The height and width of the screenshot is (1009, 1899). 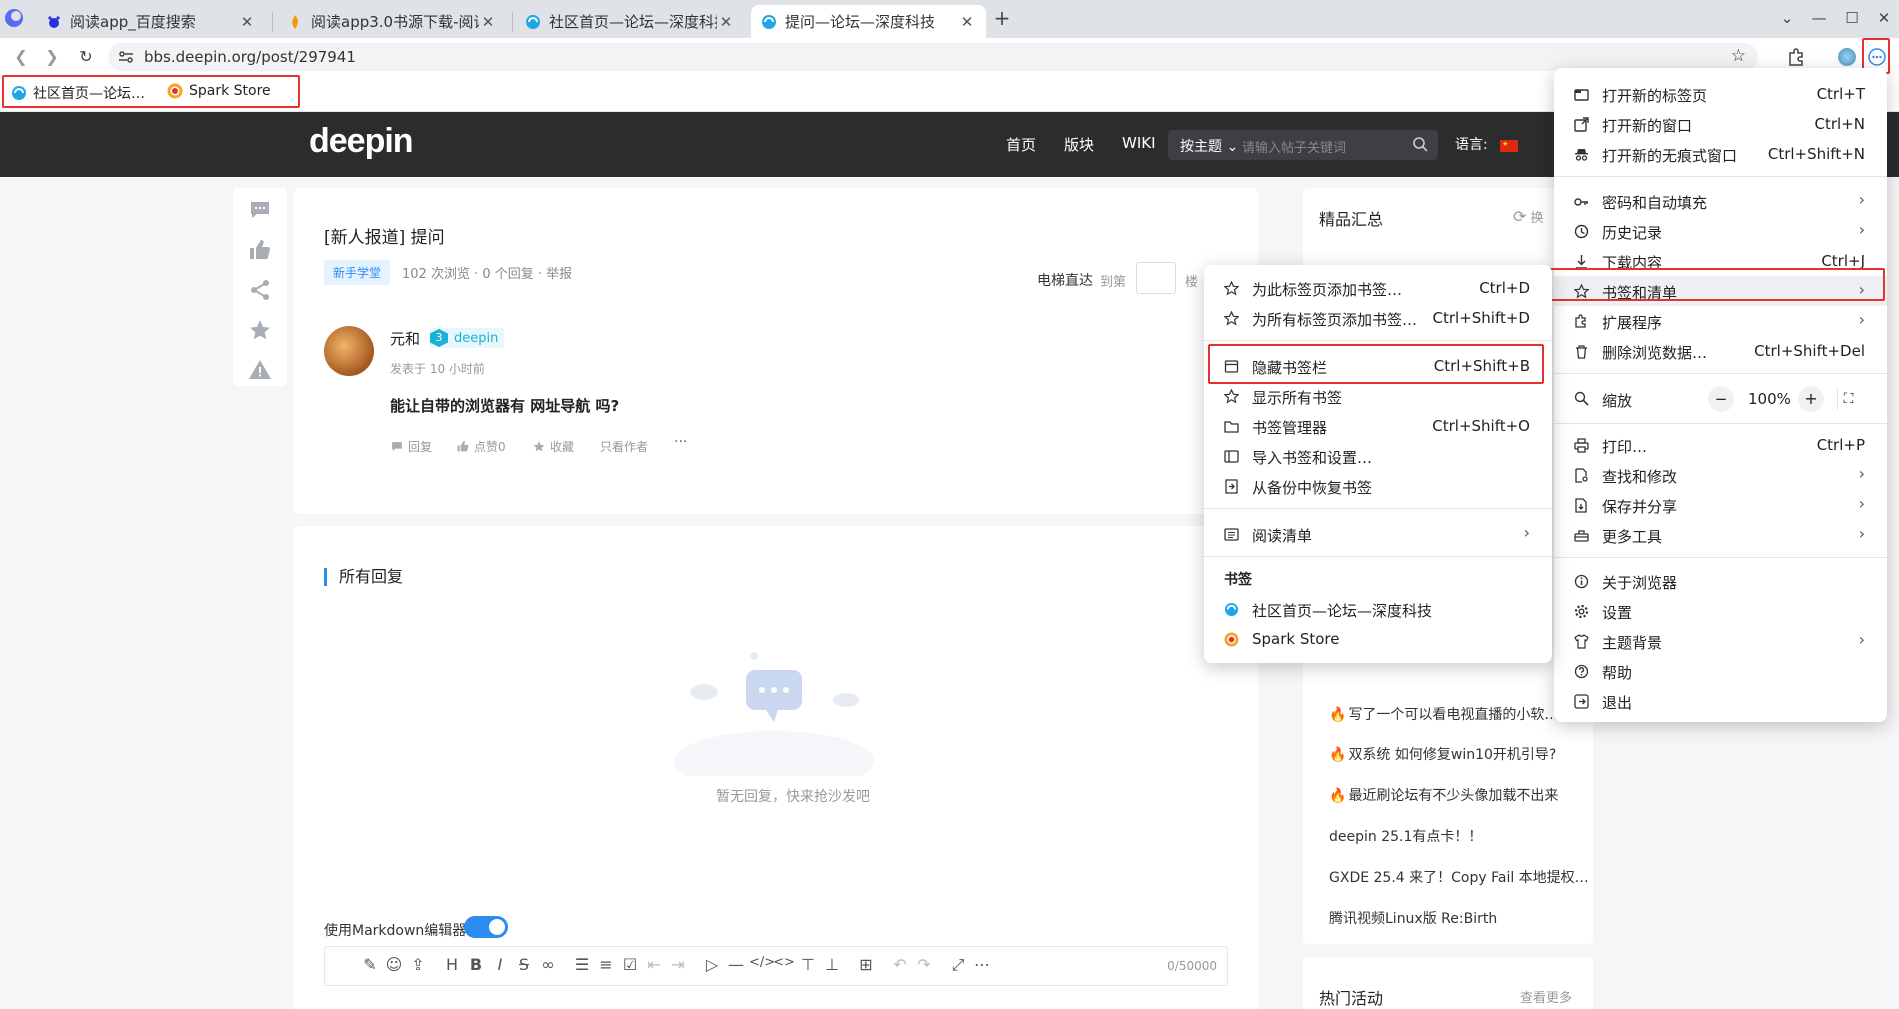 What do you see at coordinates (1021, 144) in the screenshot?
I see `nav-home: 首页` at bounding box center [1021, 144].